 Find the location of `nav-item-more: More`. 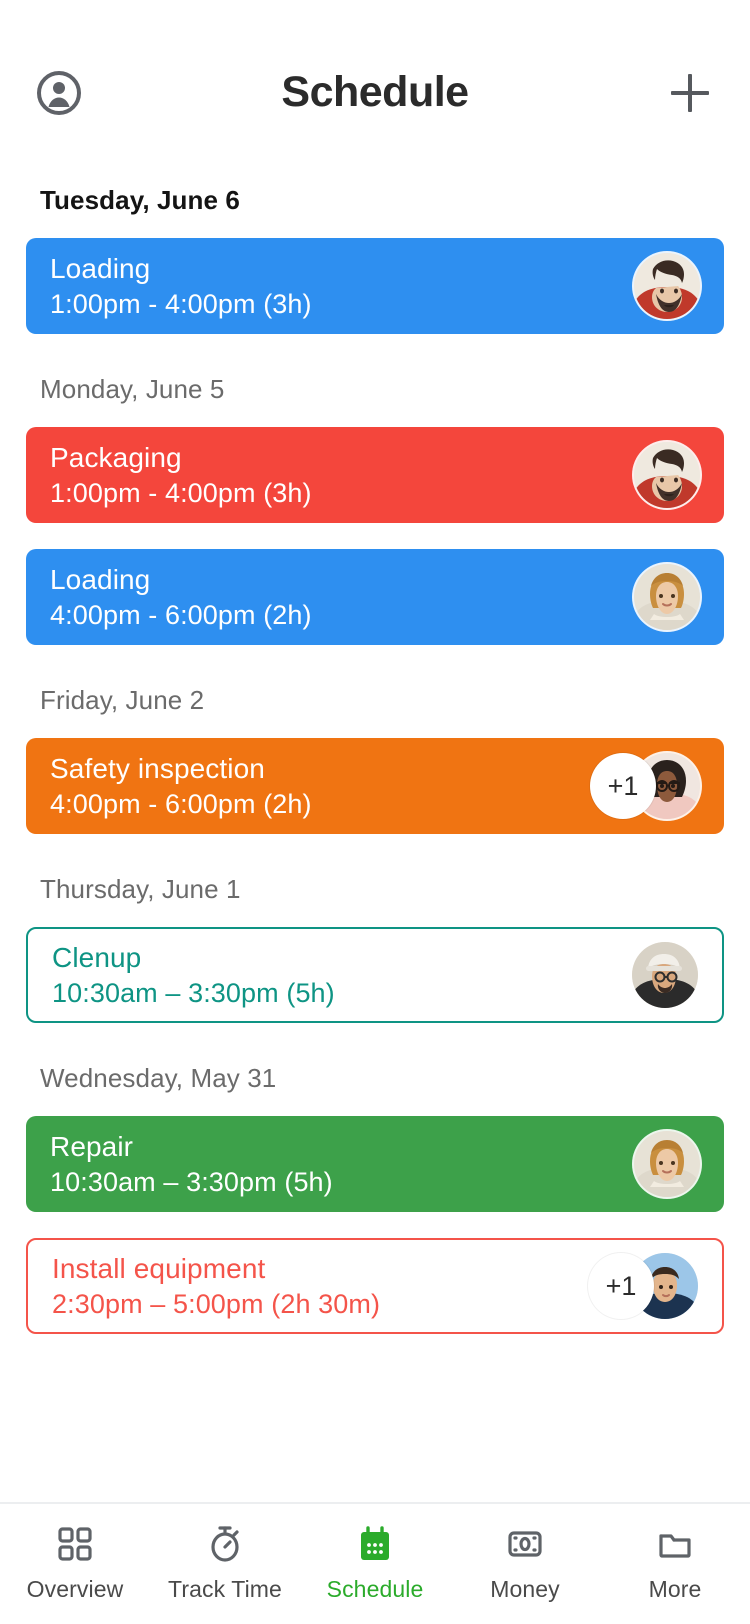

nav-item-more: More is located at coordinates (675, 1562).